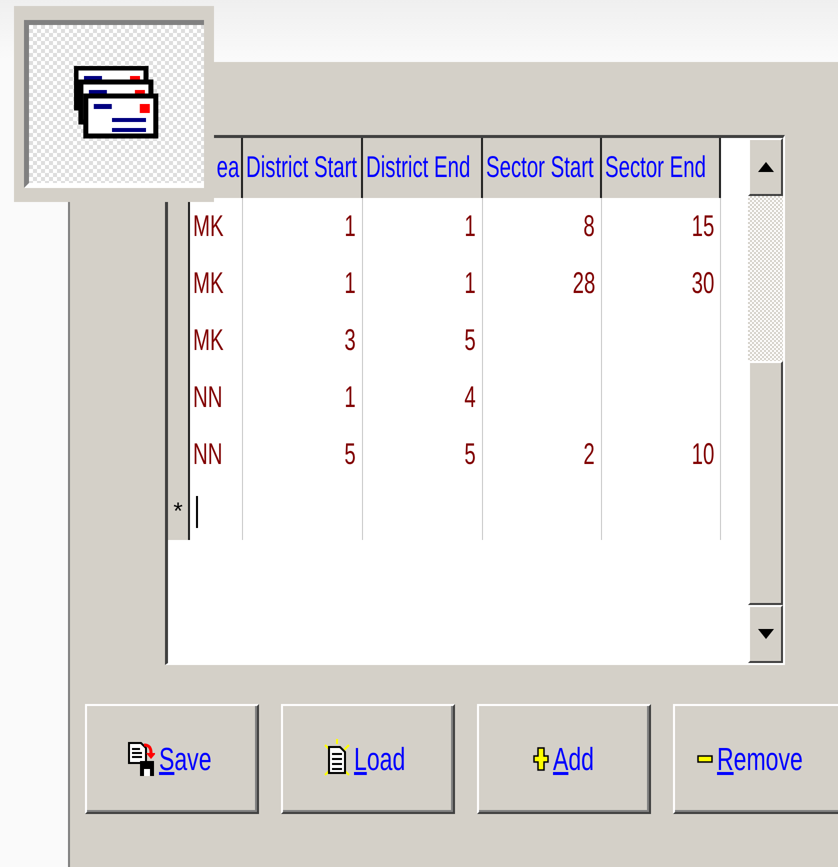  Describe the element at coordinates (423, 397) in the screenshot. I see `table-cell: 4` at that location.